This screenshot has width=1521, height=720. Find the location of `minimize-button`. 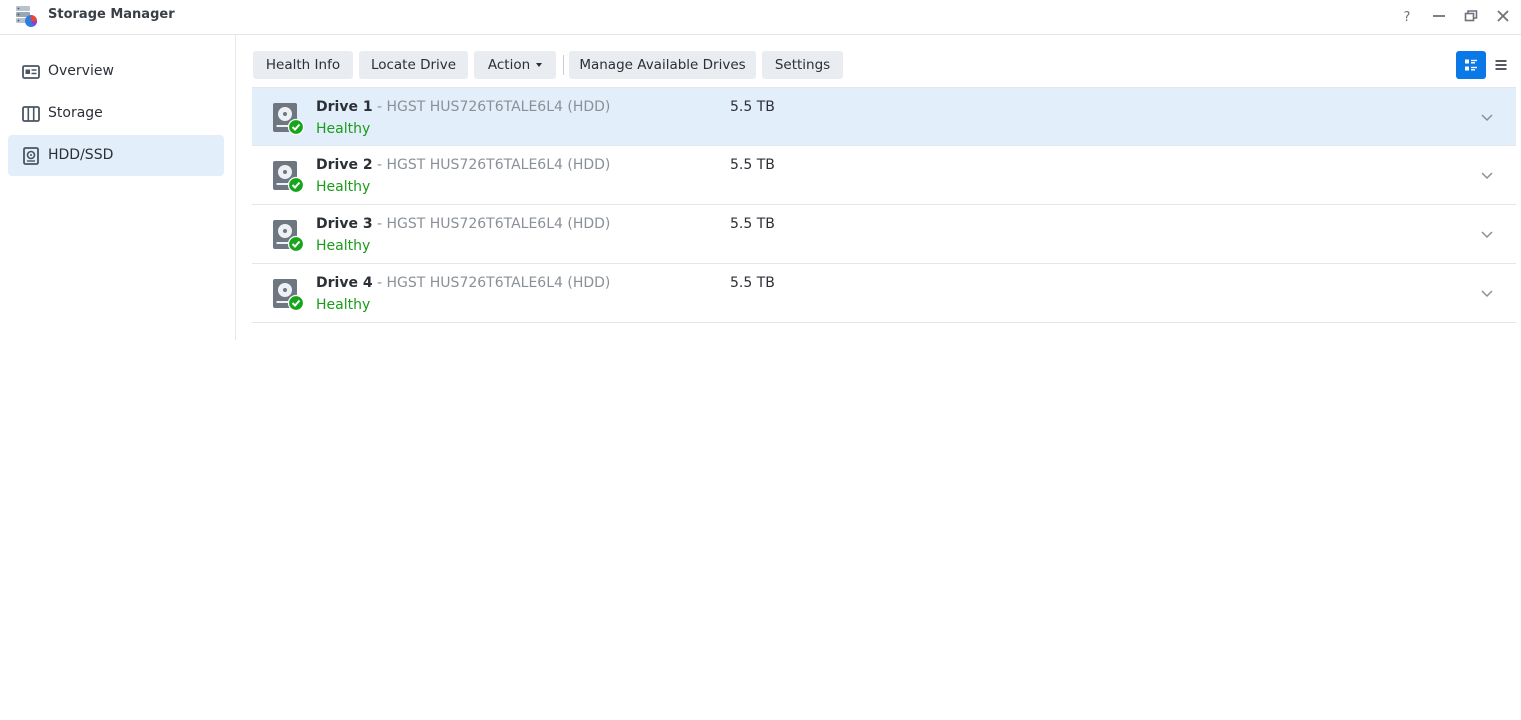

minimize-button is located at coordinates (1439, 16).